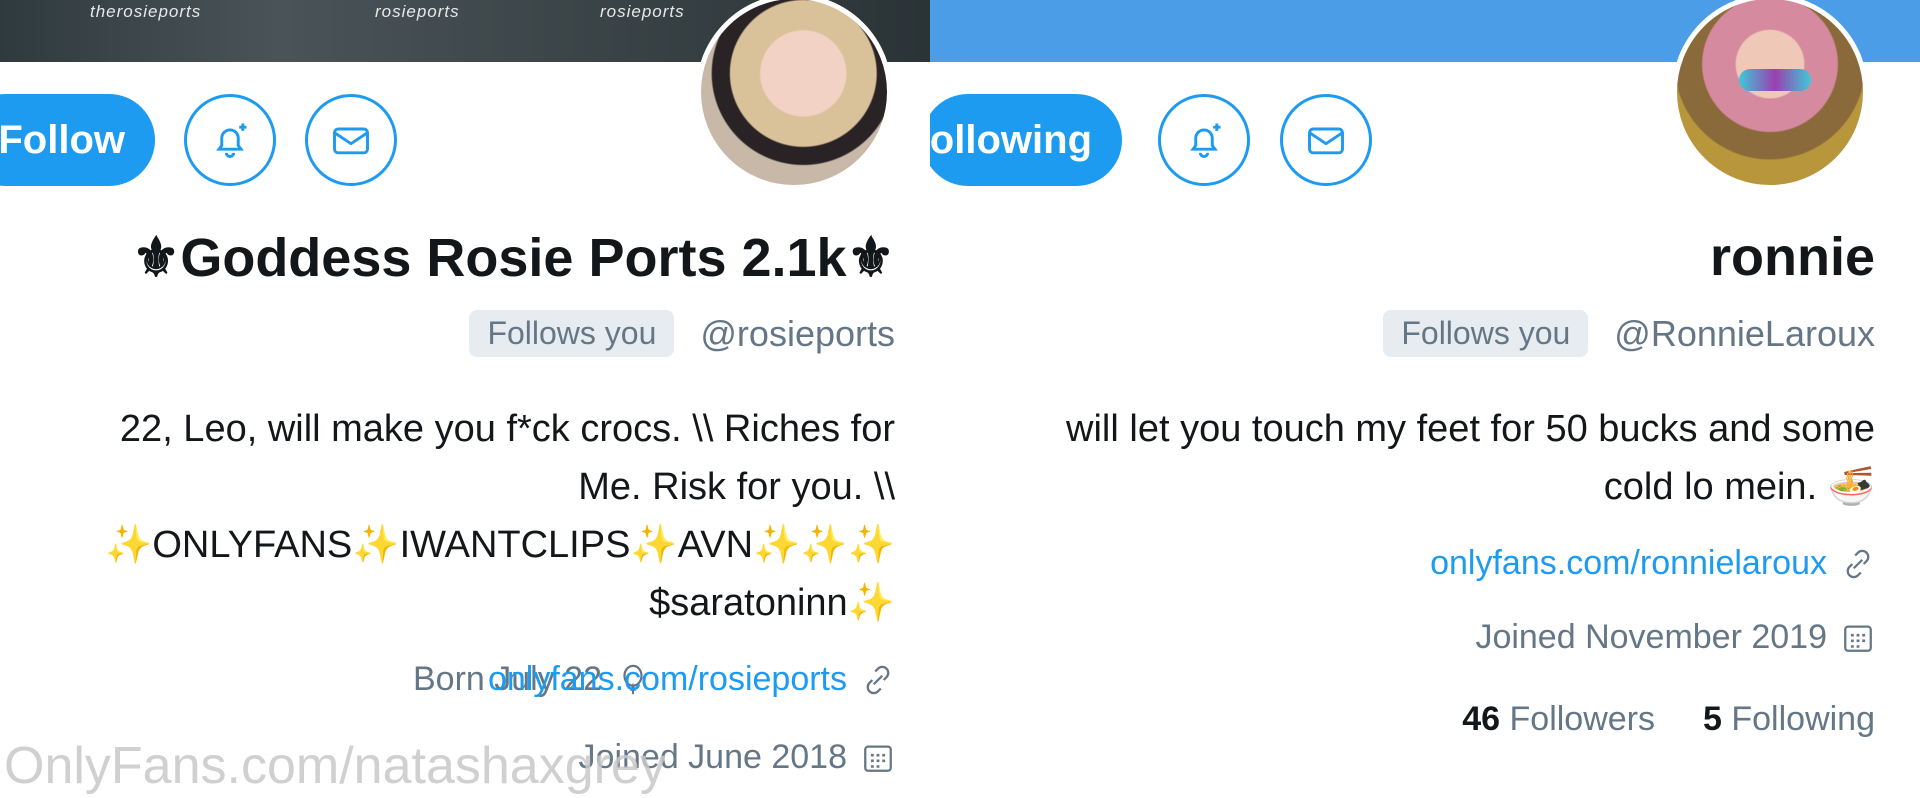 The image size is (1920, 798). What do you see at coordinates (1792, 257) in the screenshot?
I see `profile-name: ronnie` at bounding box center [1792, 257].